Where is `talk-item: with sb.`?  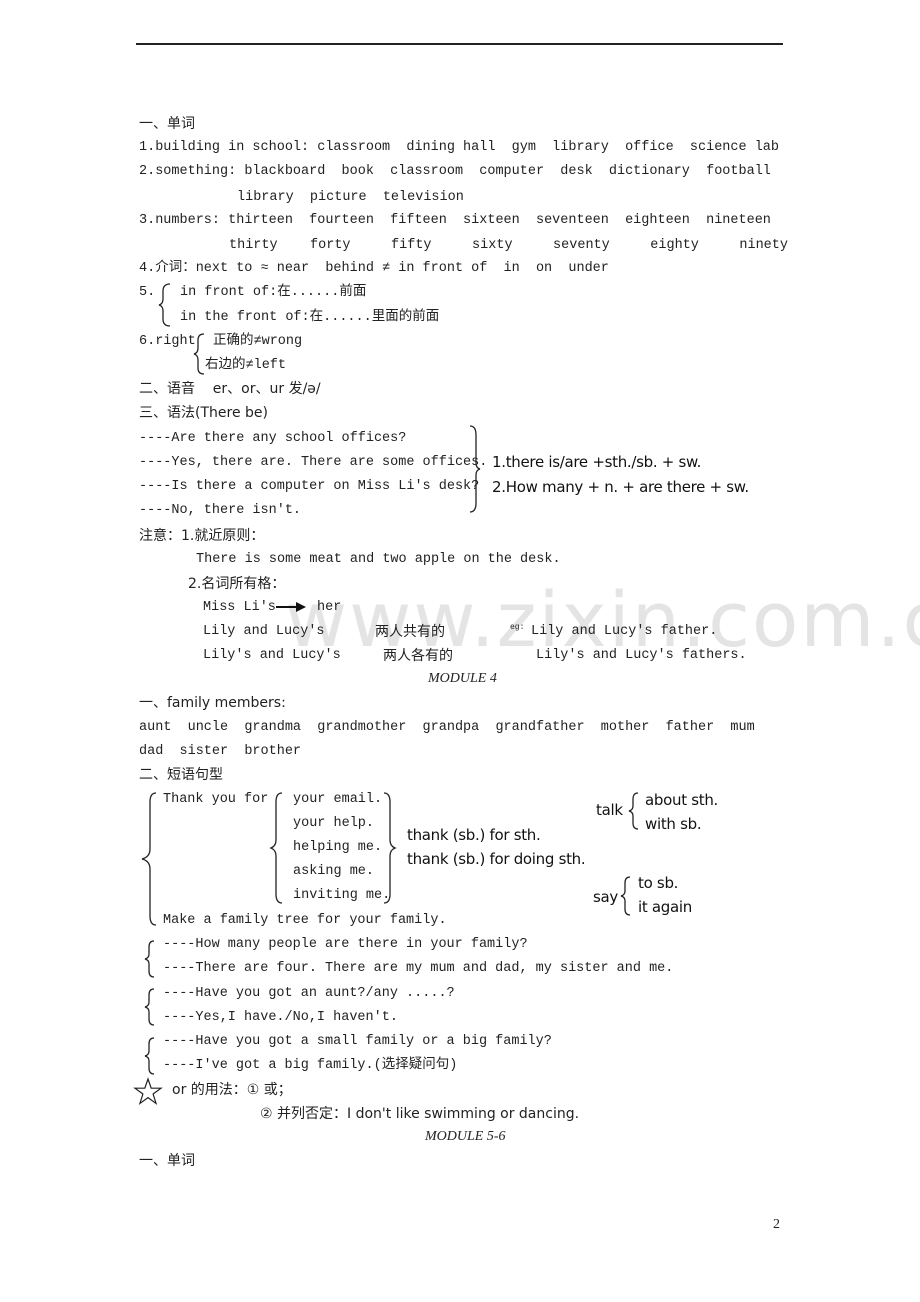
talk-item: with sb. is located at coordinates (673, 824).